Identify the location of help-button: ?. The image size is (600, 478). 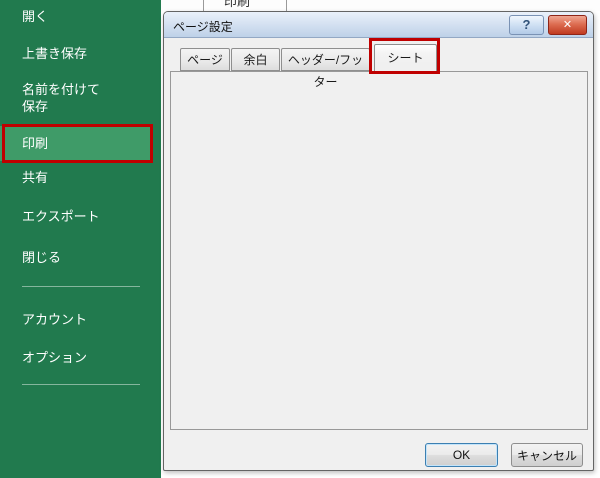
(526, 25).